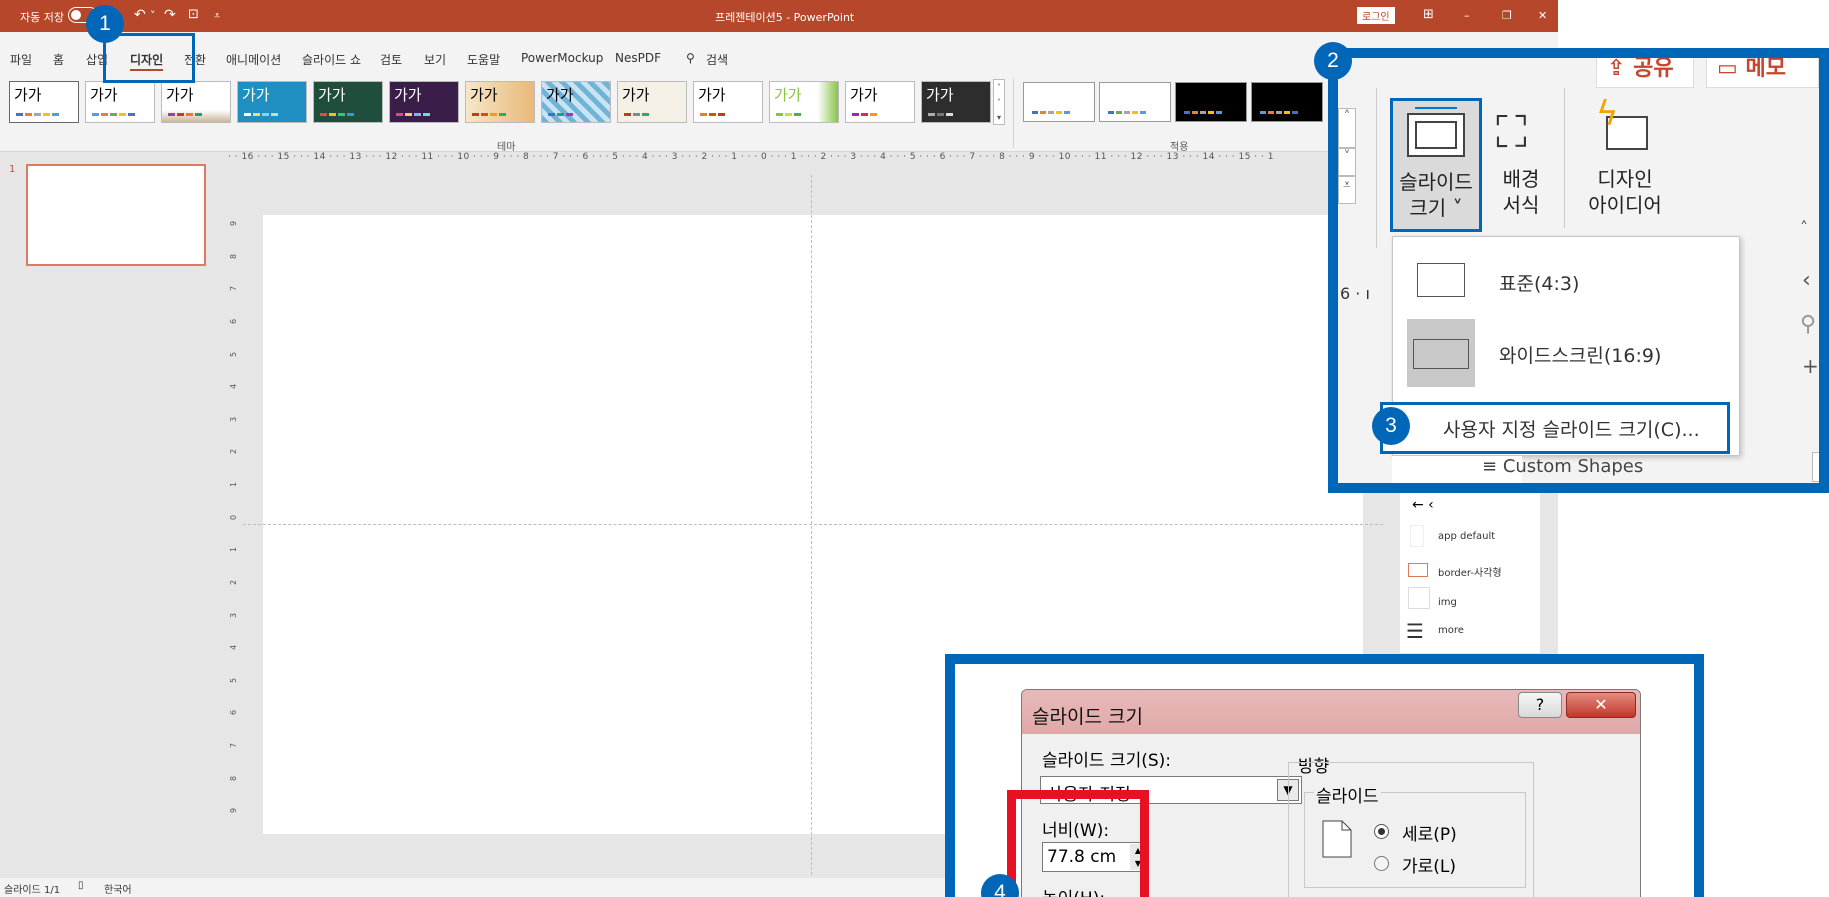 This screenshot has width=1829, height=897. What do you see at coordinates (1815, 467) in the screenshot?
I see `panel-scrollbar` at bounding box center [1815, 467].